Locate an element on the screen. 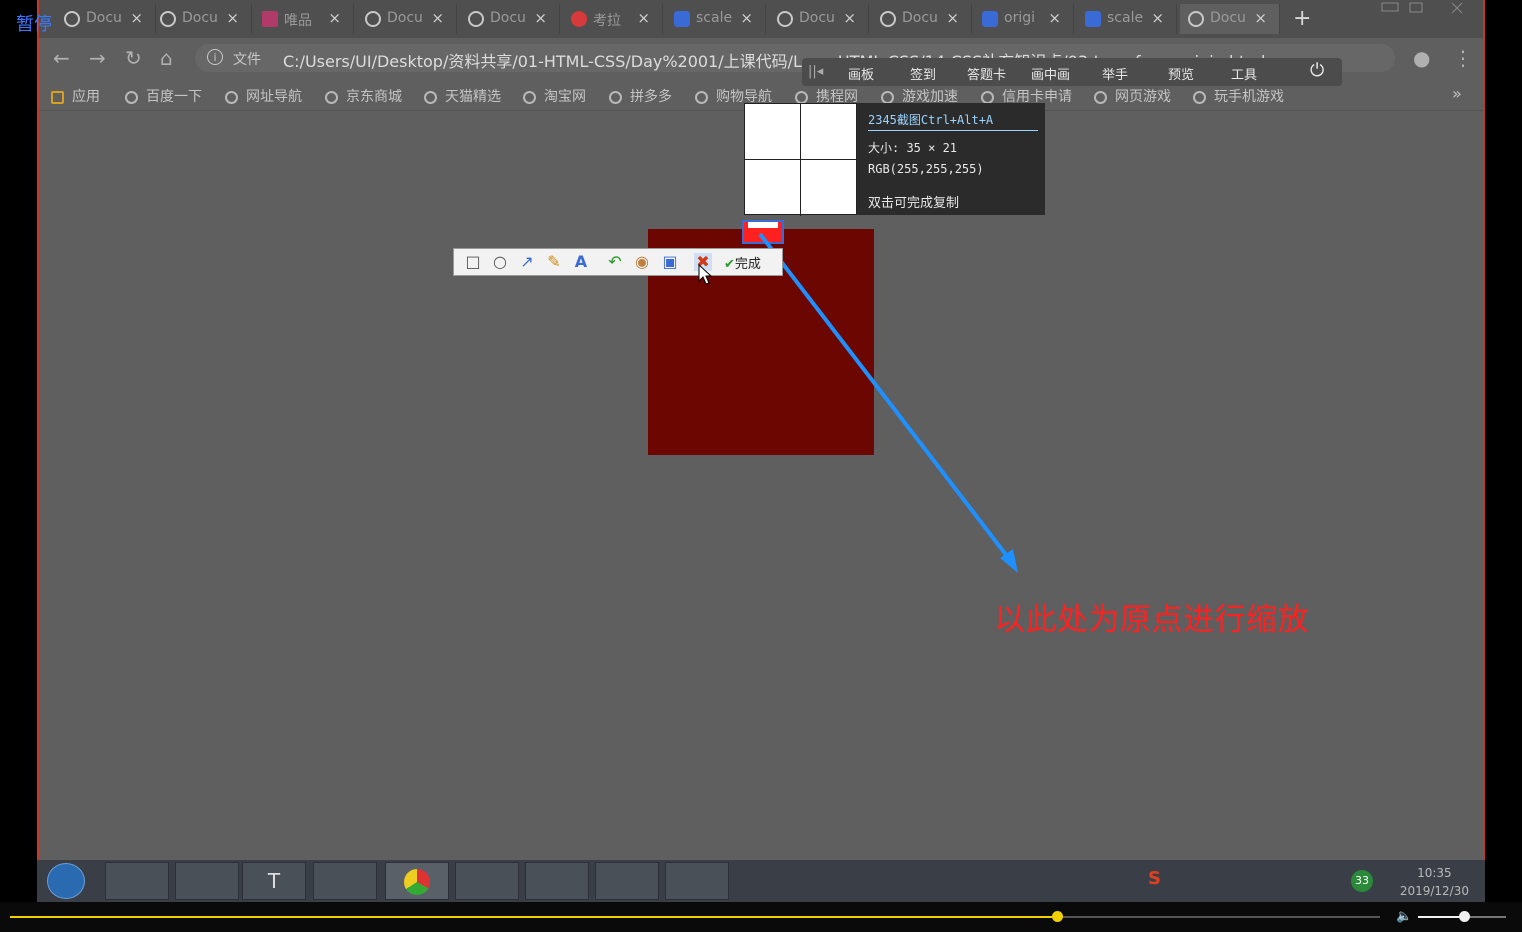 Image resolution: width=1522 pixels, height=932 pixels. text-app-icon: T is located at coordinates (274, 881).